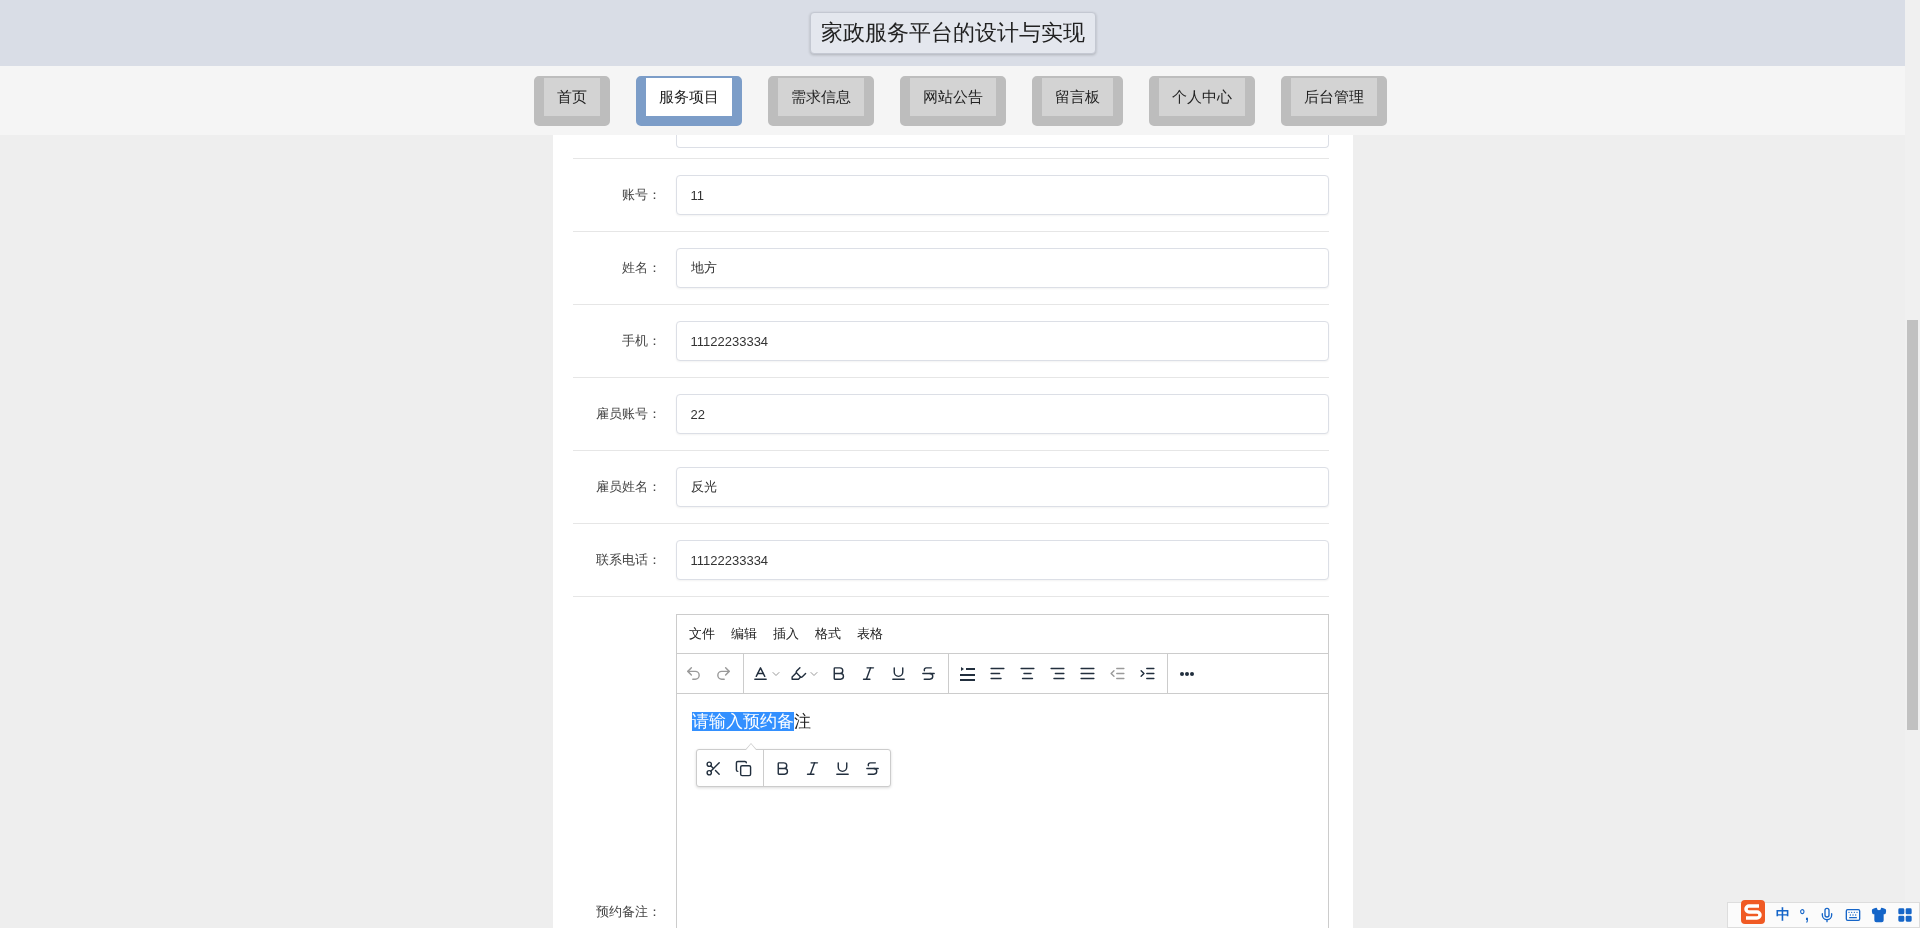 This screenshot has height=928, width=1920. I want to click on align-center-icon, so click(1027, 673).